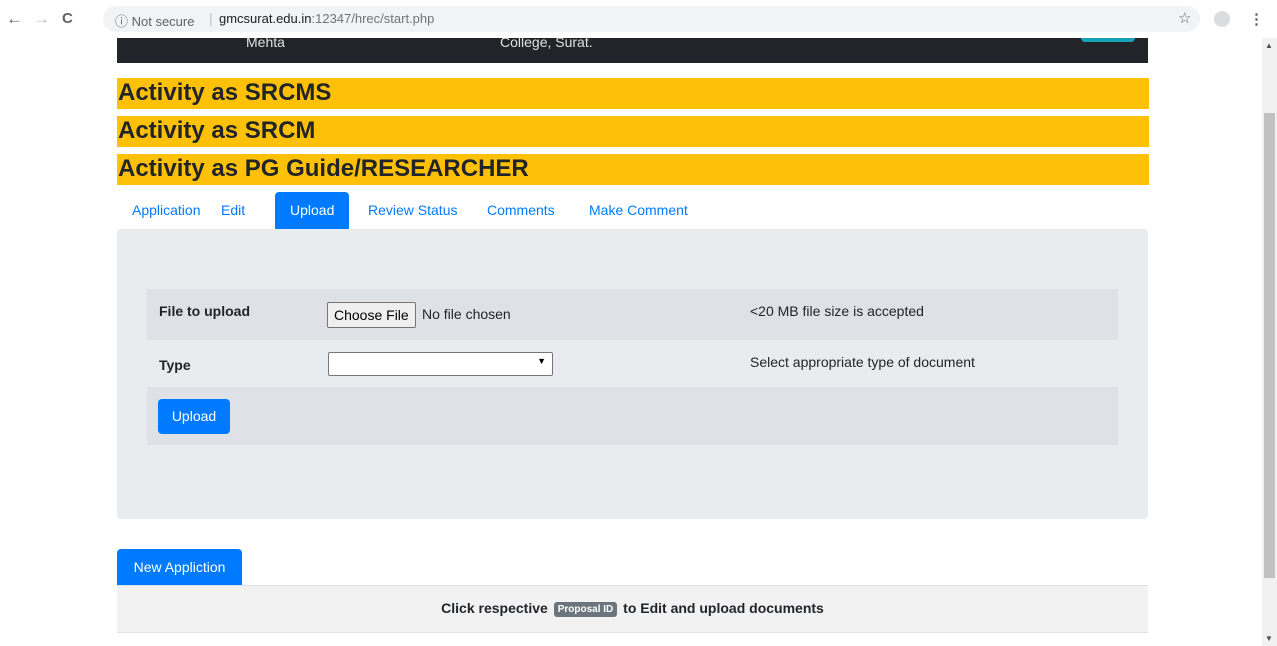  Describe the element at coordinates (1108, 40) in the screenshot. I see `header-button` at that location.